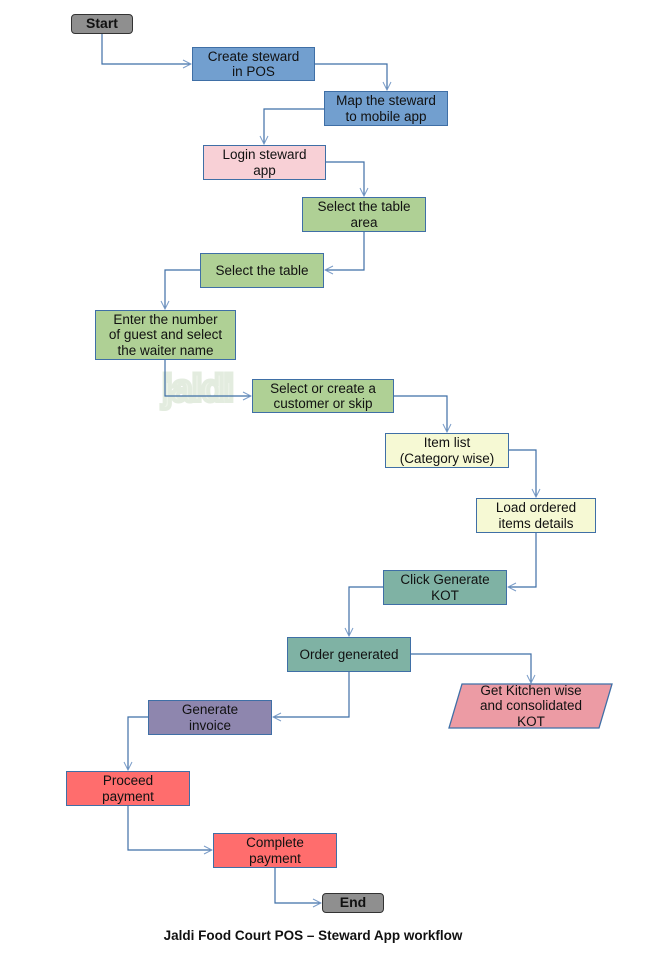  What do you see at coordinates (345, 251) in the screenshot?
I see `edge-select-table-area-to-select-table` at bounding box center [345, 251].